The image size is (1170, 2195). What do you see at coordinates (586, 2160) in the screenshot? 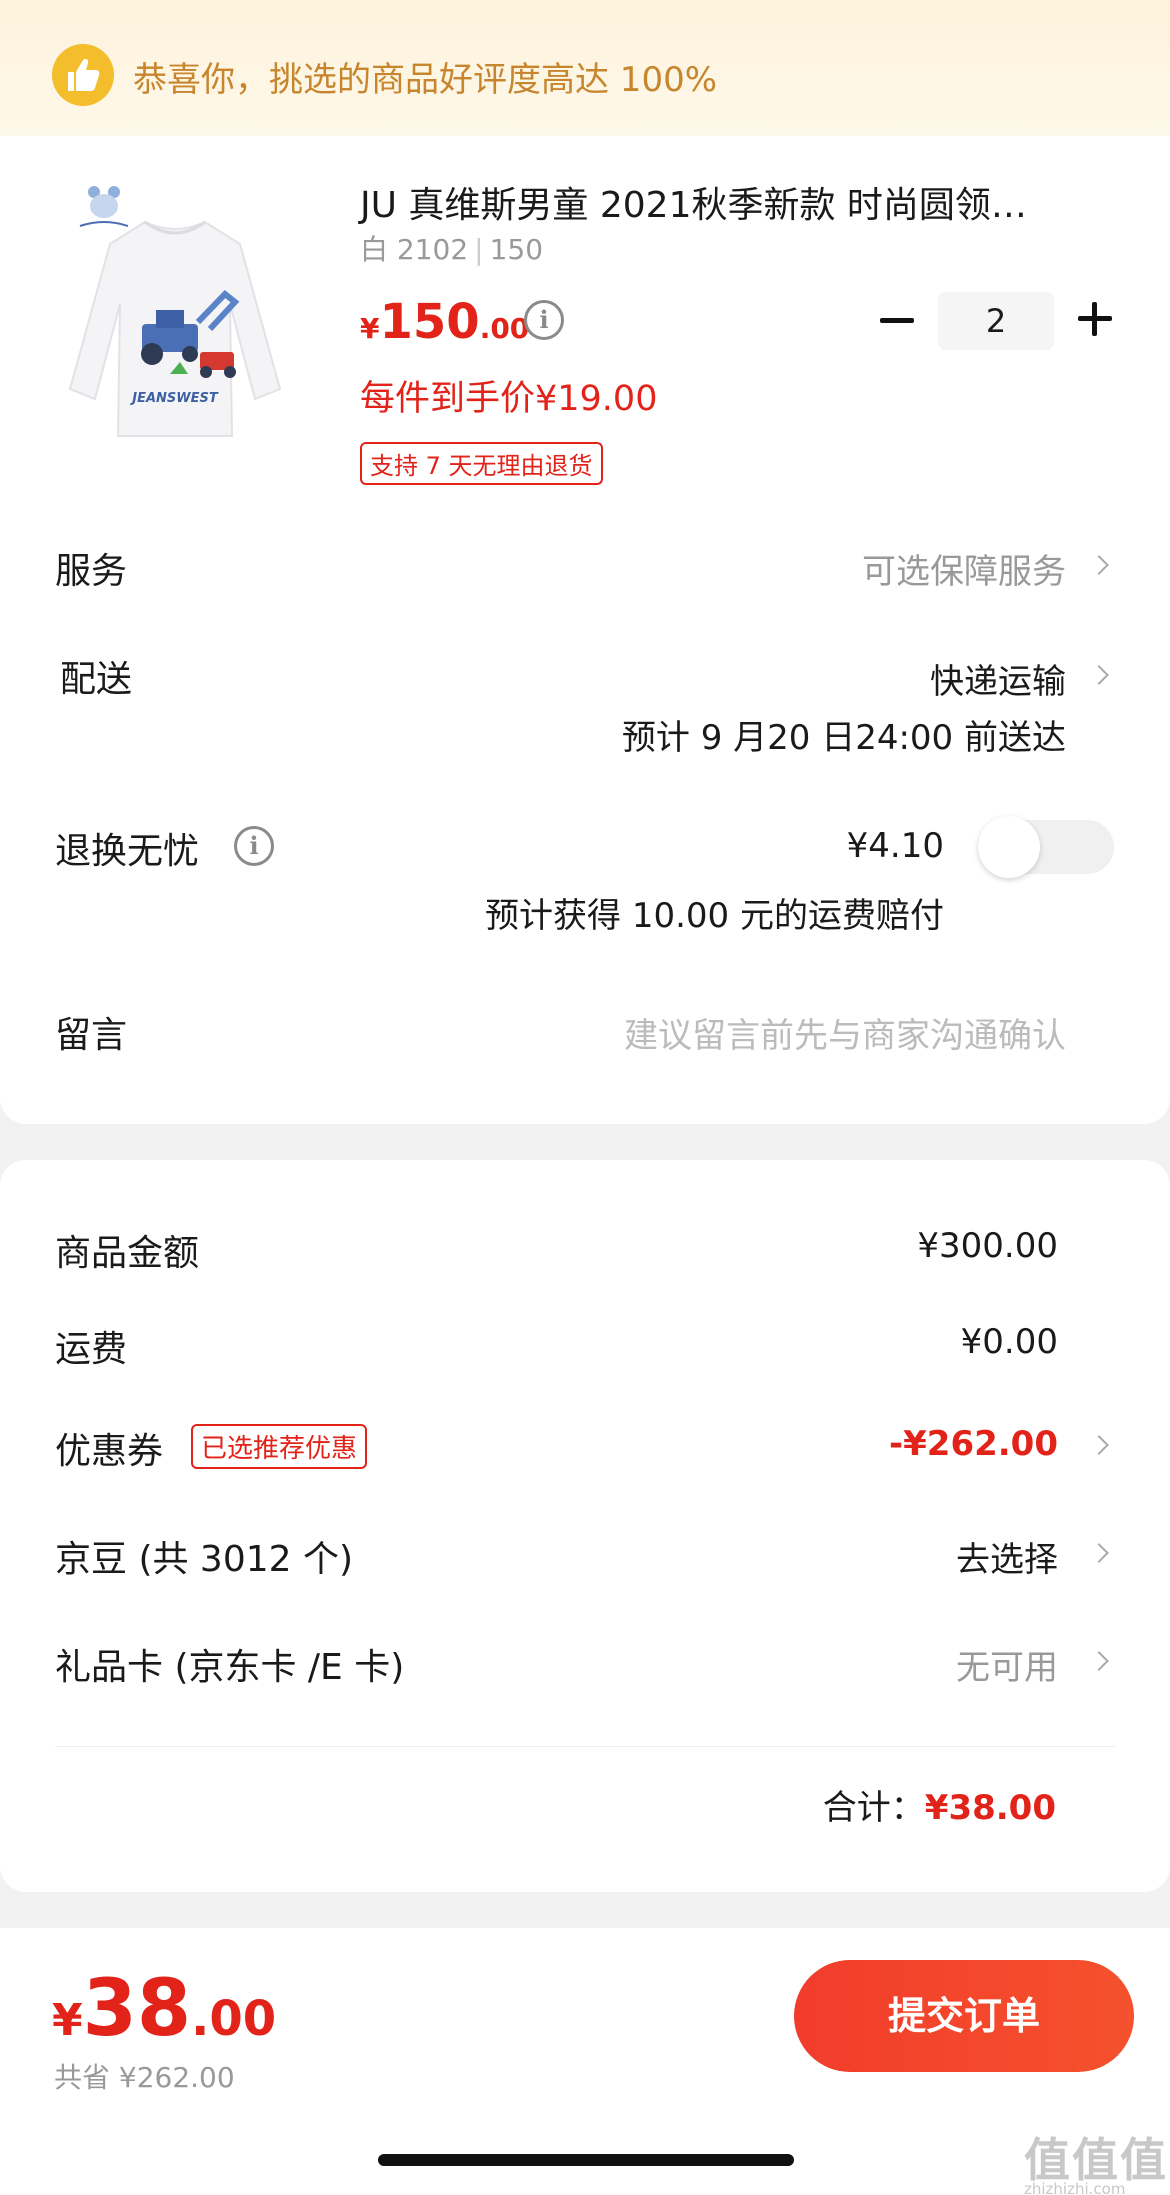
I see `home-indicator` at bounding box center [586, 2160].